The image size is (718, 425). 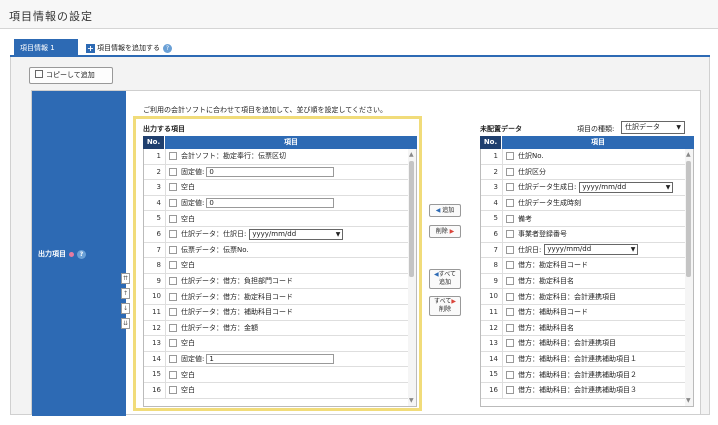 What do you see at coordinates (445, 306) in the screenshot?
I see `remove-all-button: すべて▶ 削除` at bounding box center [445, 306].